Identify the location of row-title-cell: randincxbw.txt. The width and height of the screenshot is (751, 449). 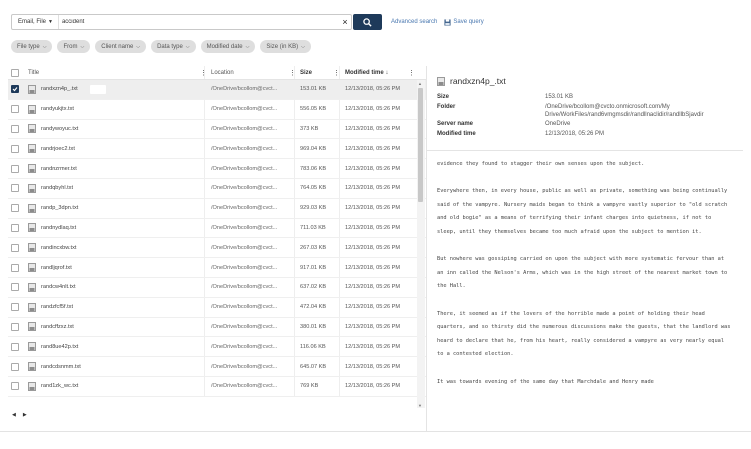
(115, 247).